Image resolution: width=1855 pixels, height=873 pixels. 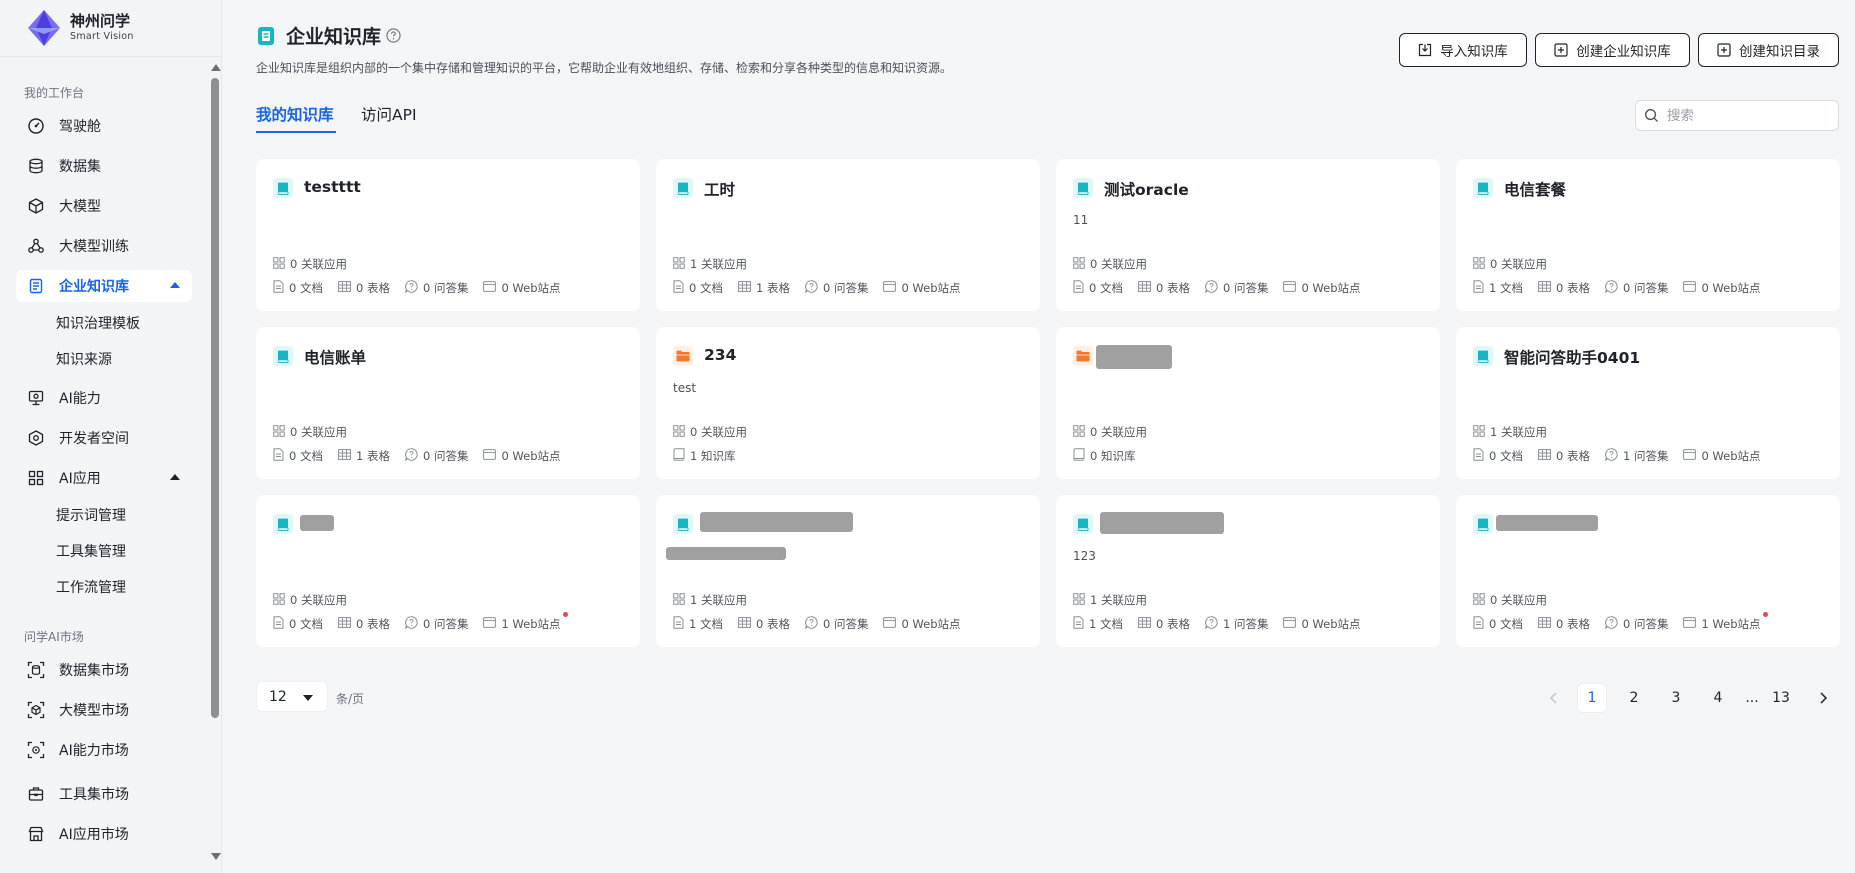 I want to click on knowledge-base-card: 工时 1 关联应用 0 文档 1 表格 0 问答集 0 Web站点, so click(x=848, y=235).